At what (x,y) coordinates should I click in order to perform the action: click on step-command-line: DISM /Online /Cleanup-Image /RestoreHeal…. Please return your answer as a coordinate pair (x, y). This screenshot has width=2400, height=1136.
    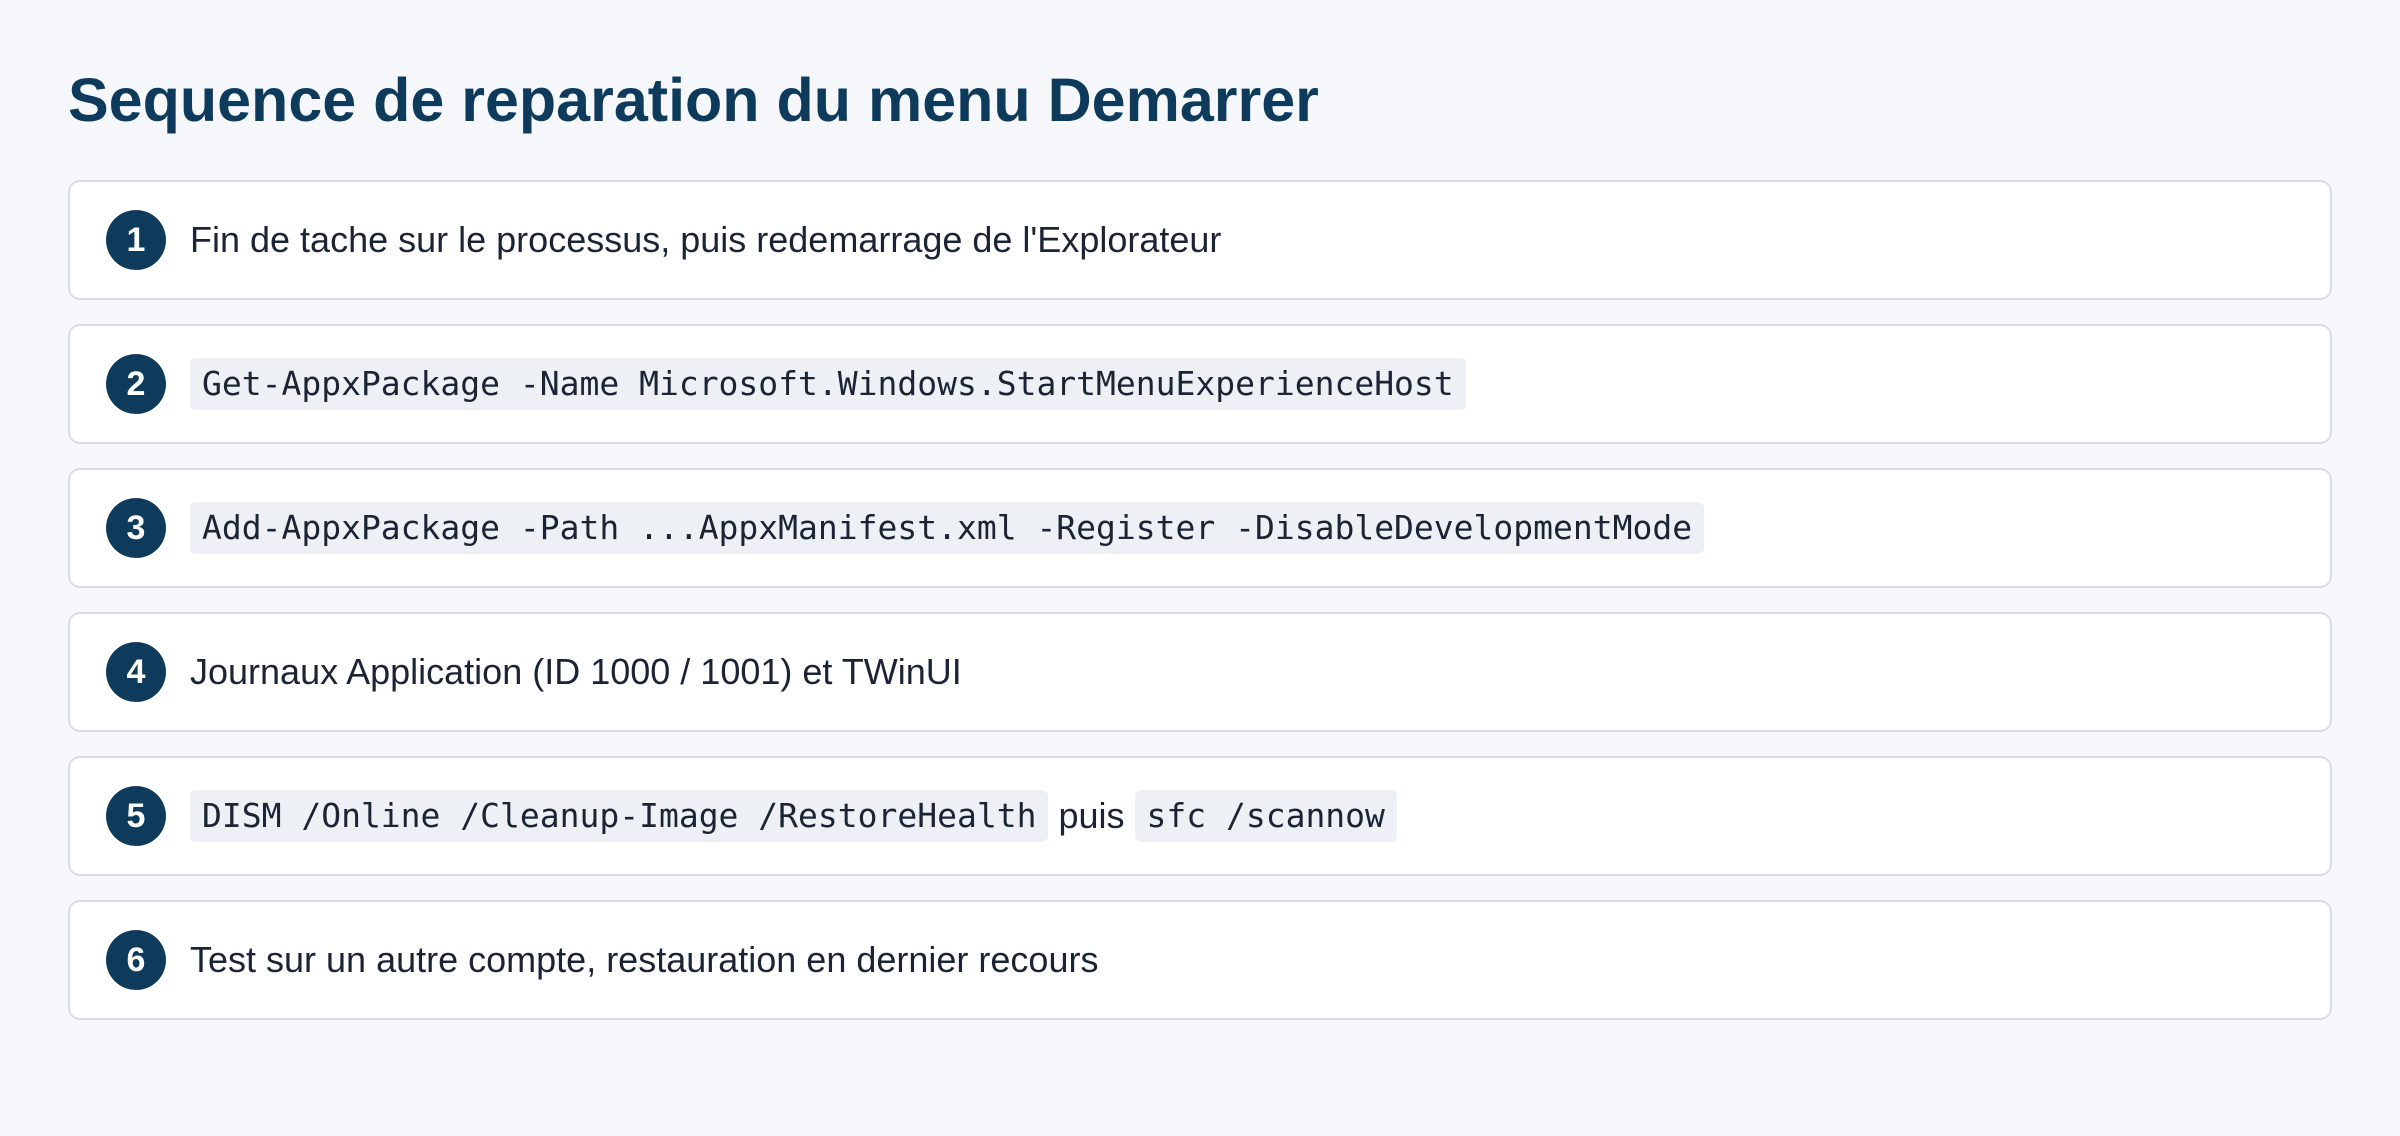
    Looking at the image, I should click on (793, 816).